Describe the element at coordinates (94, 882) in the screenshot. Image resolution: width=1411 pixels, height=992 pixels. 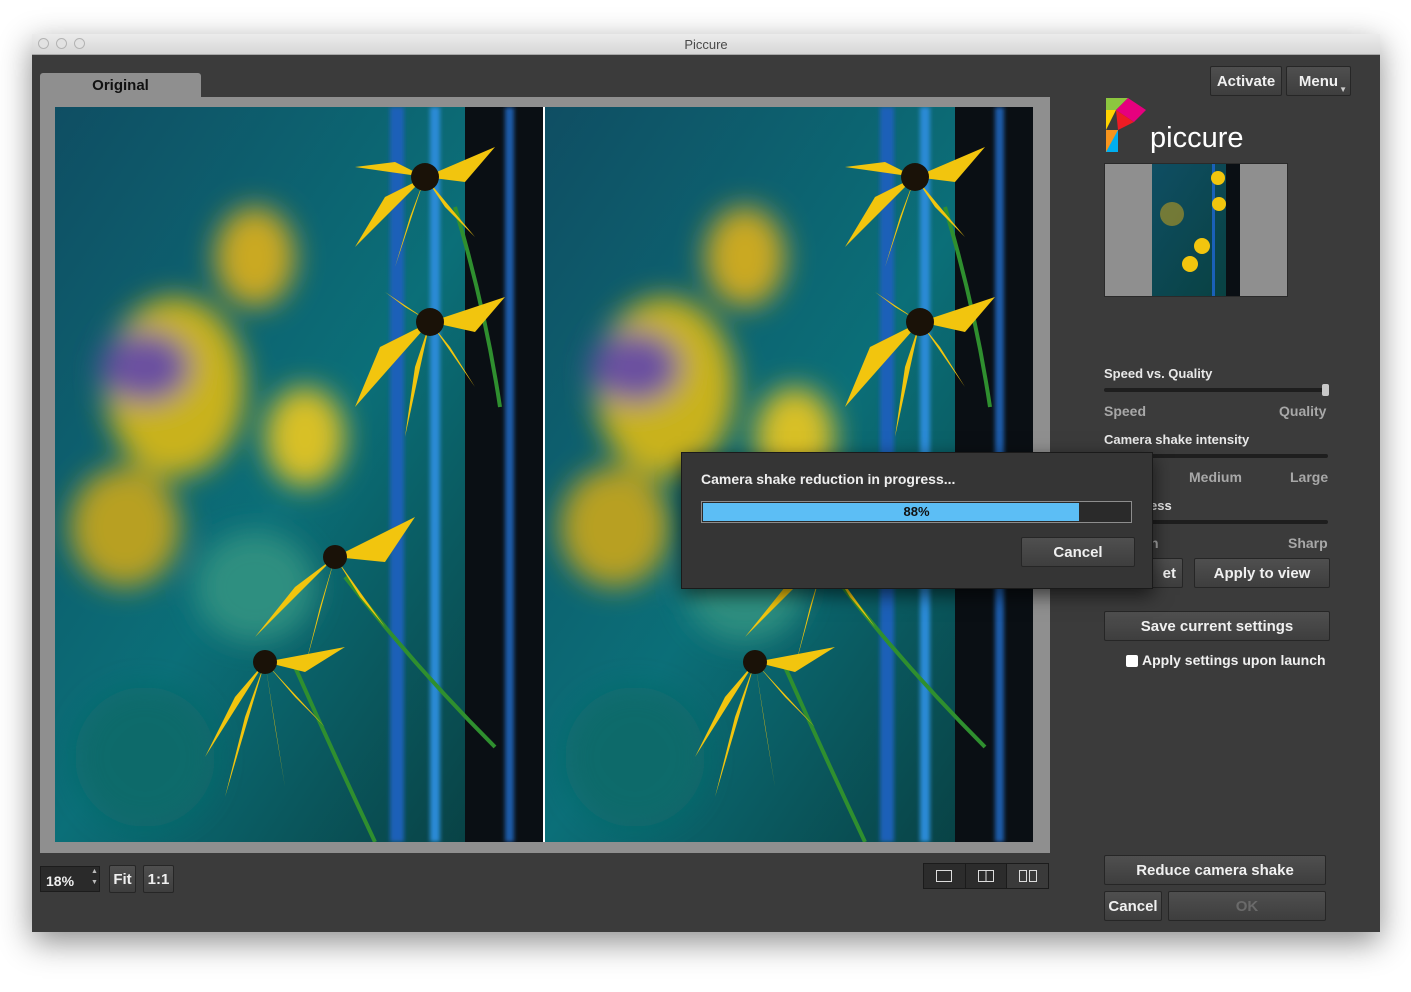
I see `stepper-down-icon: ▼` at that location.